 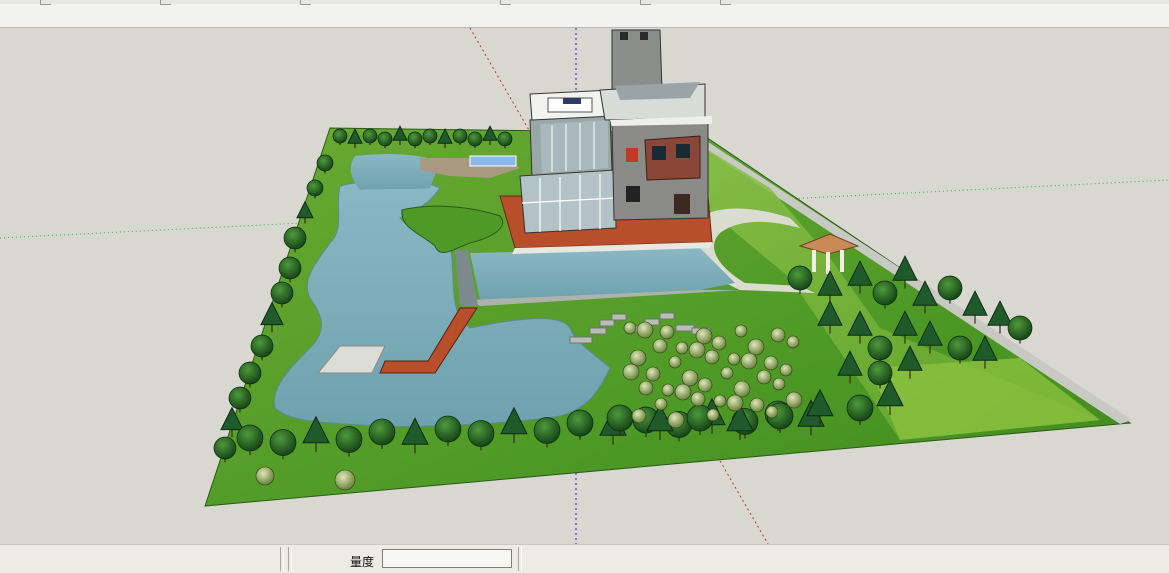 What do you see at coordinates (1020, 329) in the screenshot?
I see `tree` at bounding box center [1020, 329].